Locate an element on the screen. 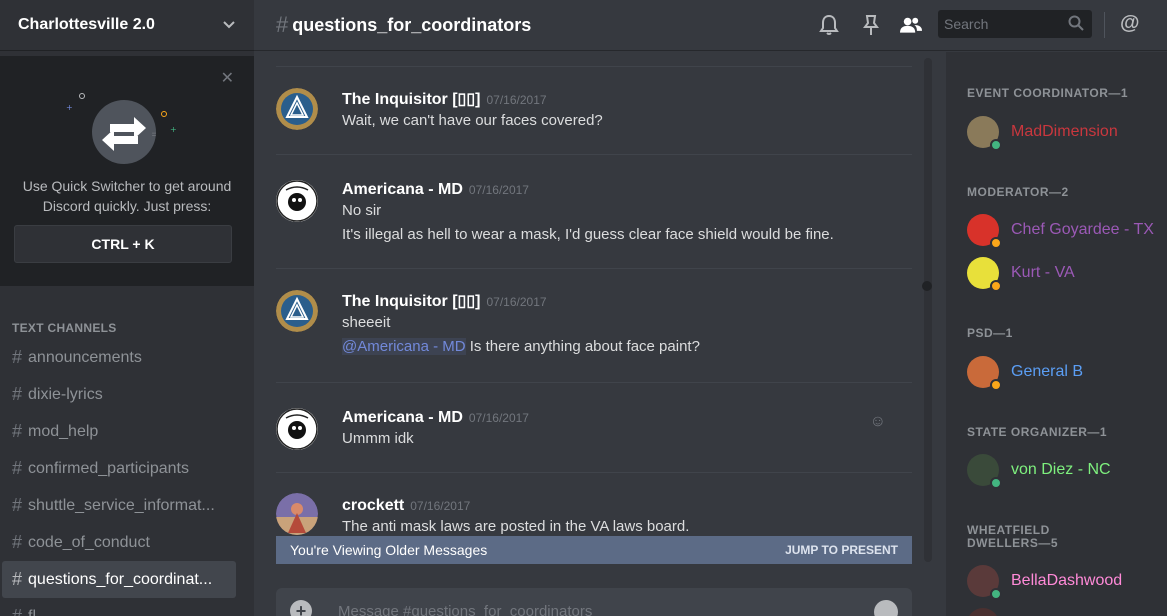 The image size is (1167, 616). bell-icon is located at coordinates (829, 25).